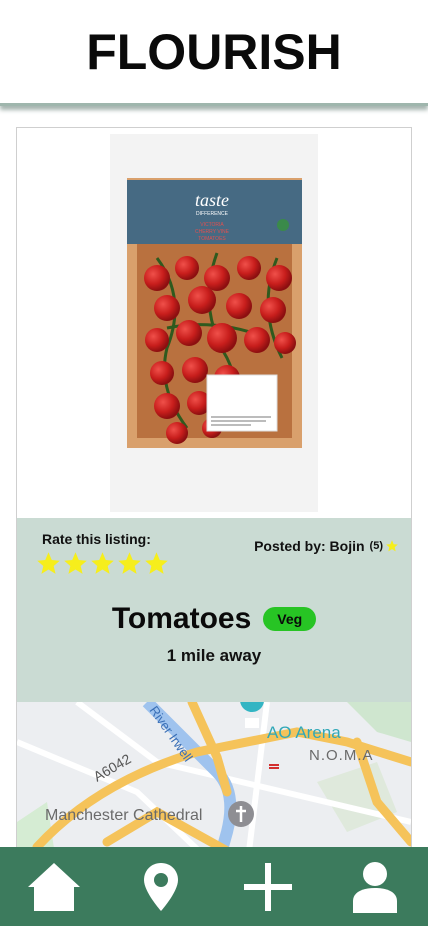 This screenshot has width=428, height=926. I want to click on home-icon, so click(53, 886).